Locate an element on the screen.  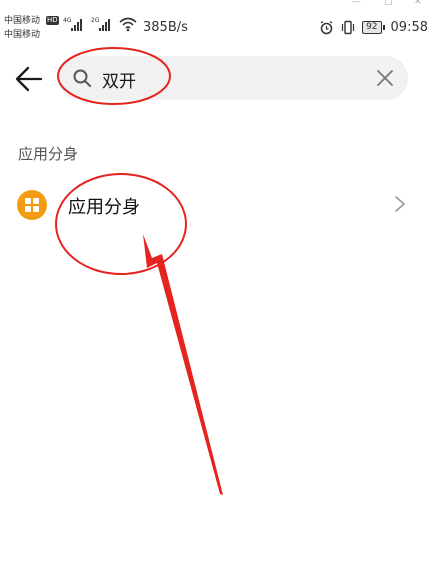
battery-level: 92 is located at coordinates (372, 27).